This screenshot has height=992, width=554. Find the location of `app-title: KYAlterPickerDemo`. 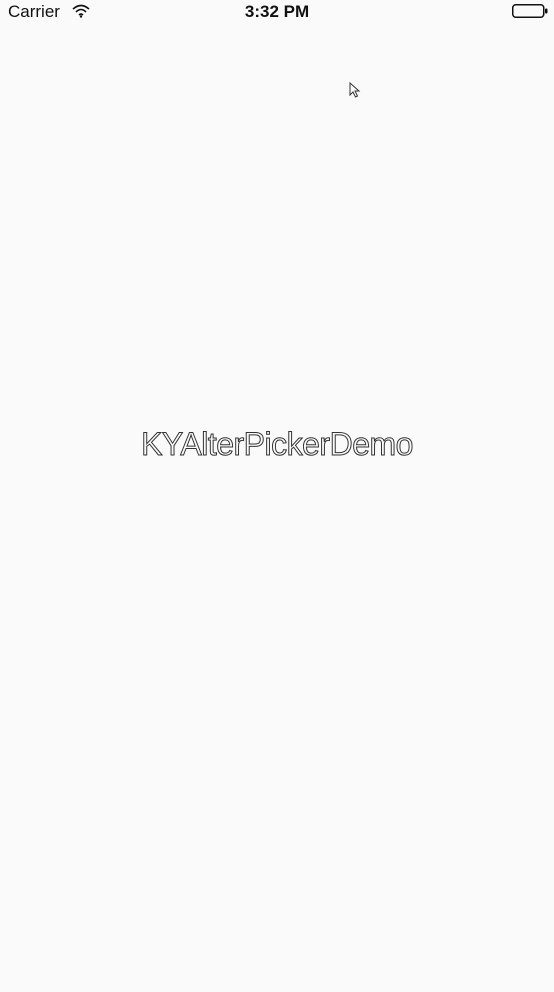

app-title: KYAlterPickerDemo is located at coordinates (277, 444).